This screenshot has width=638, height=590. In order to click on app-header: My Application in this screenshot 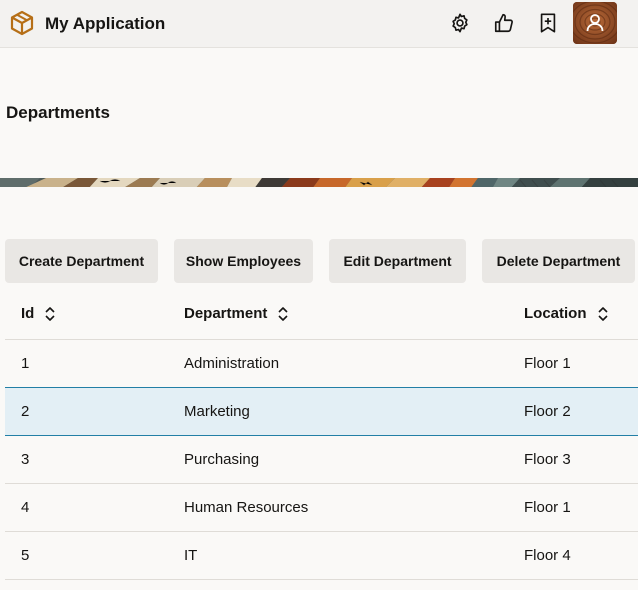, I will do `click(319, 24)`.